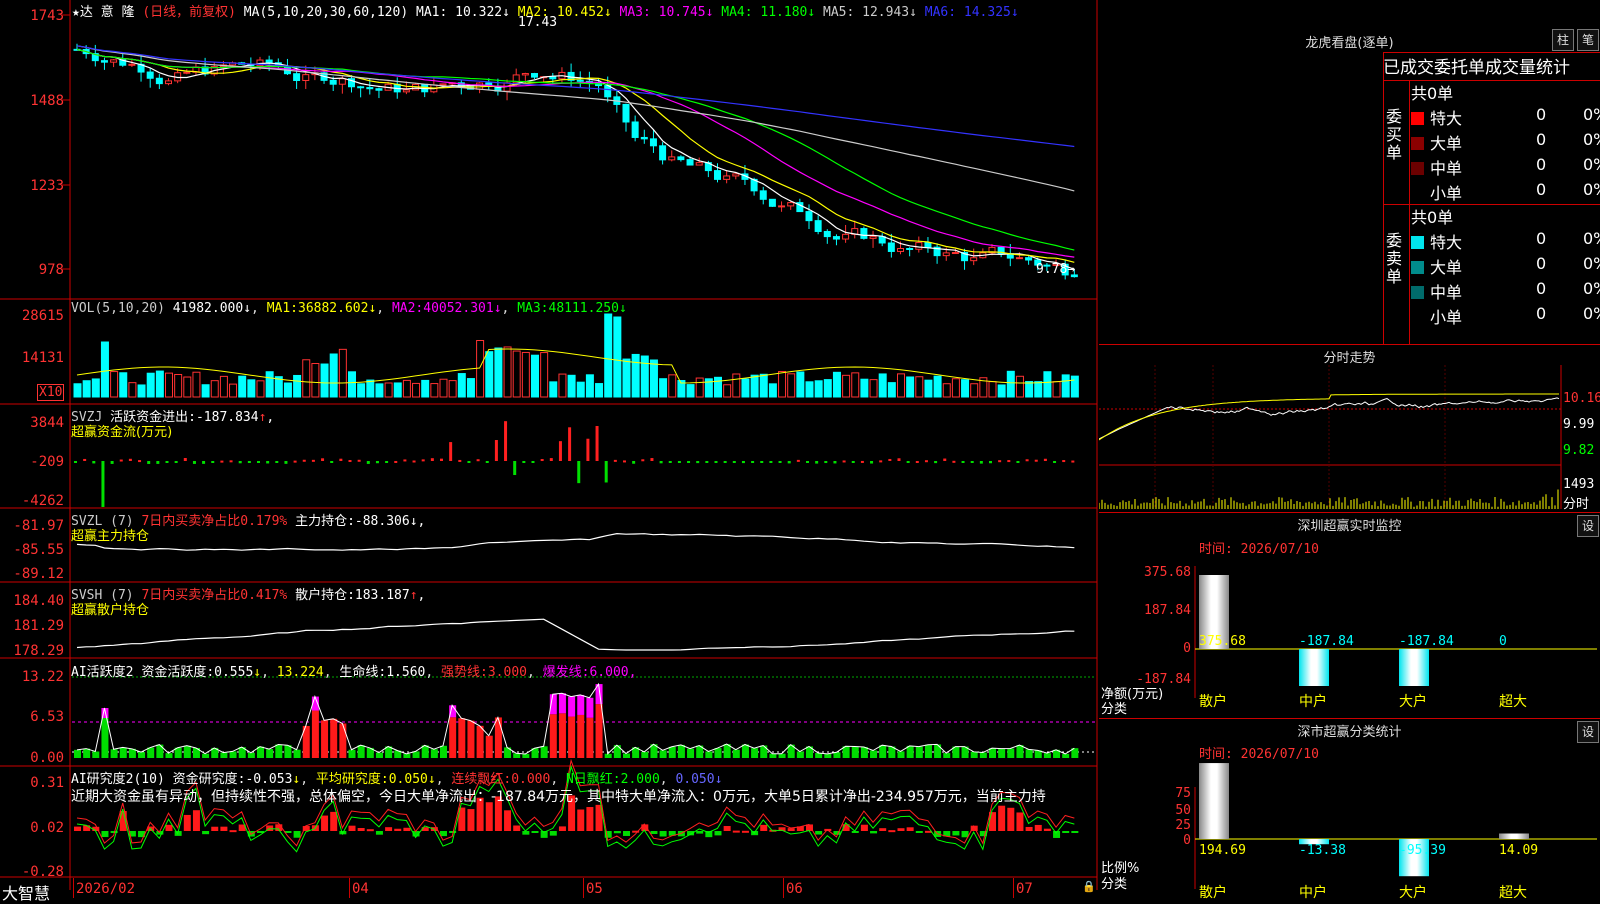  What do you see at coordinates (43, 501) in the screenshot?
I see `svzj-axis-label: -4262` at bounding box center [43, 501].